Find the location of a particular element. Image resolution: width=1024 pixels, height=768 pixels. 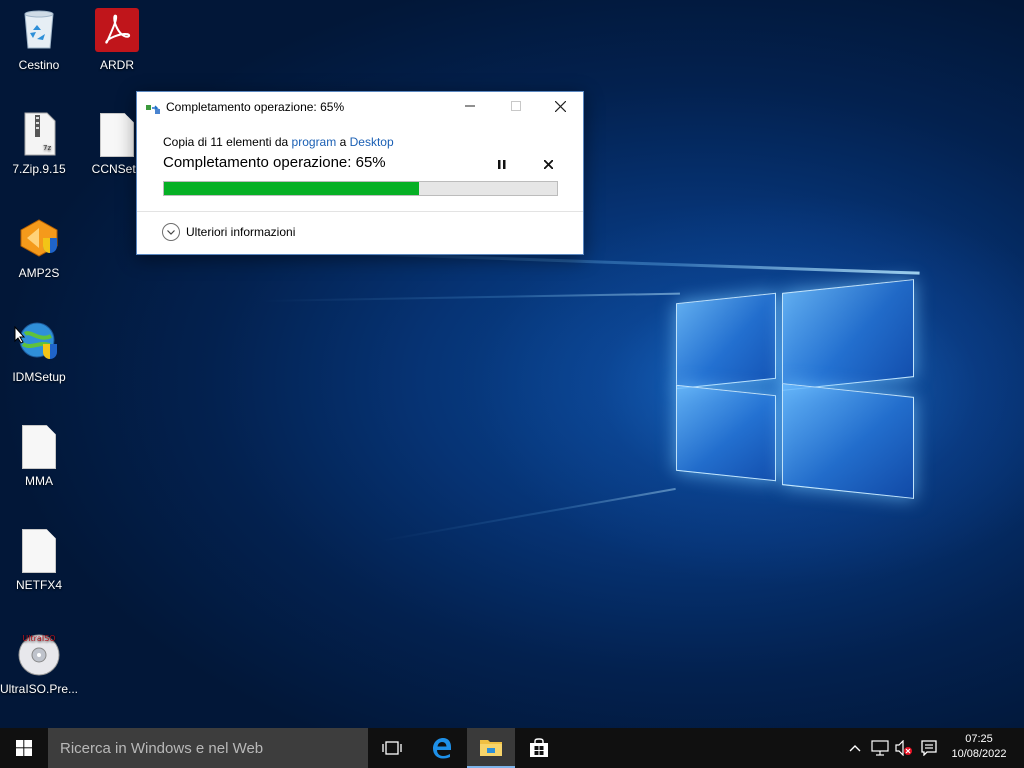

clock-time: 07:25 is located at coordinates (979, 739).